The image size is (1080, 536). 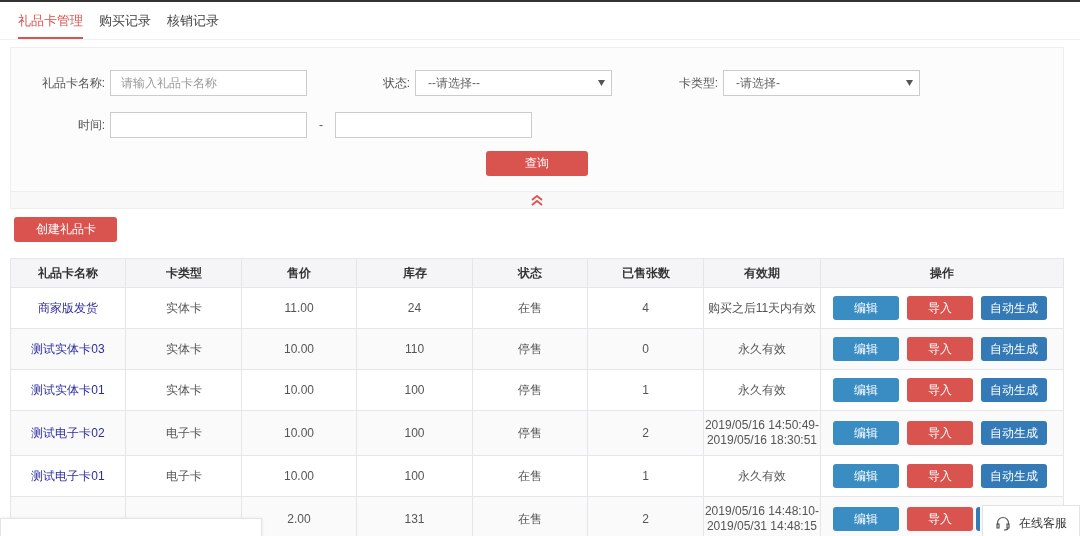 I want to click on online-service-widget: 在线客服, so click(x=1031, y=520).